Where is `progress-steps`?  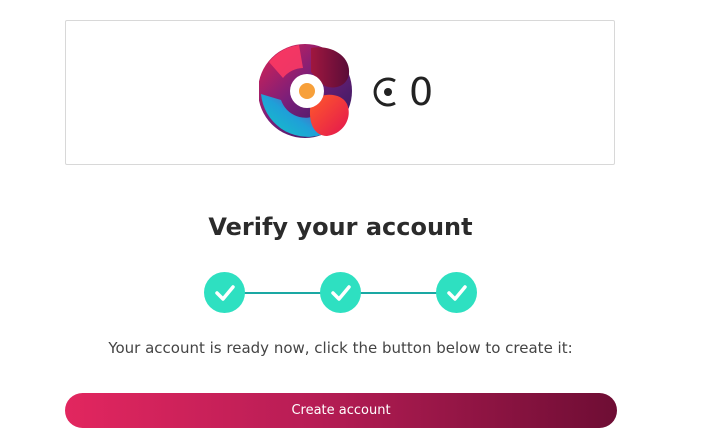 progress-steps is located at coordinates (341, 293).